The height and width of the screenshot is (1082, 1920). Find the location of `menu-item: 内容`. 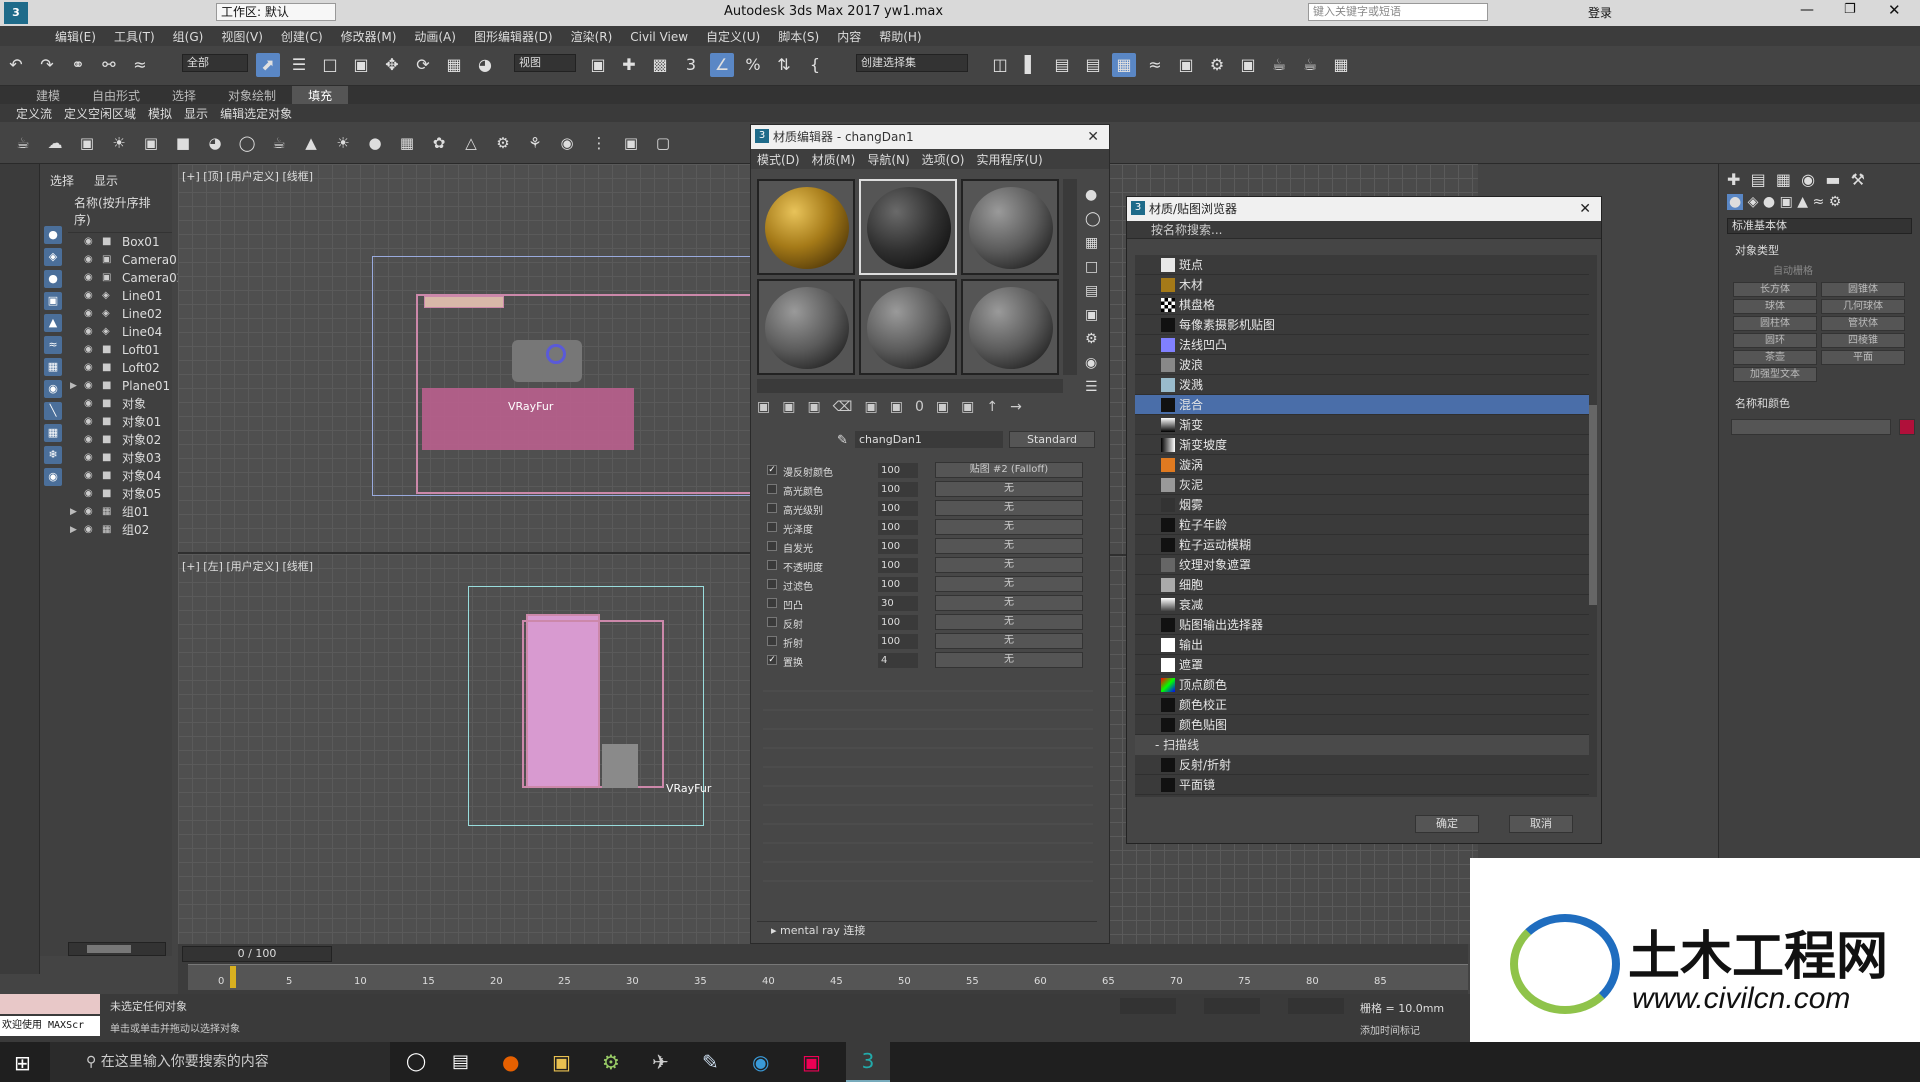

menu-item: 内容 is located at coordinates (849, 36).